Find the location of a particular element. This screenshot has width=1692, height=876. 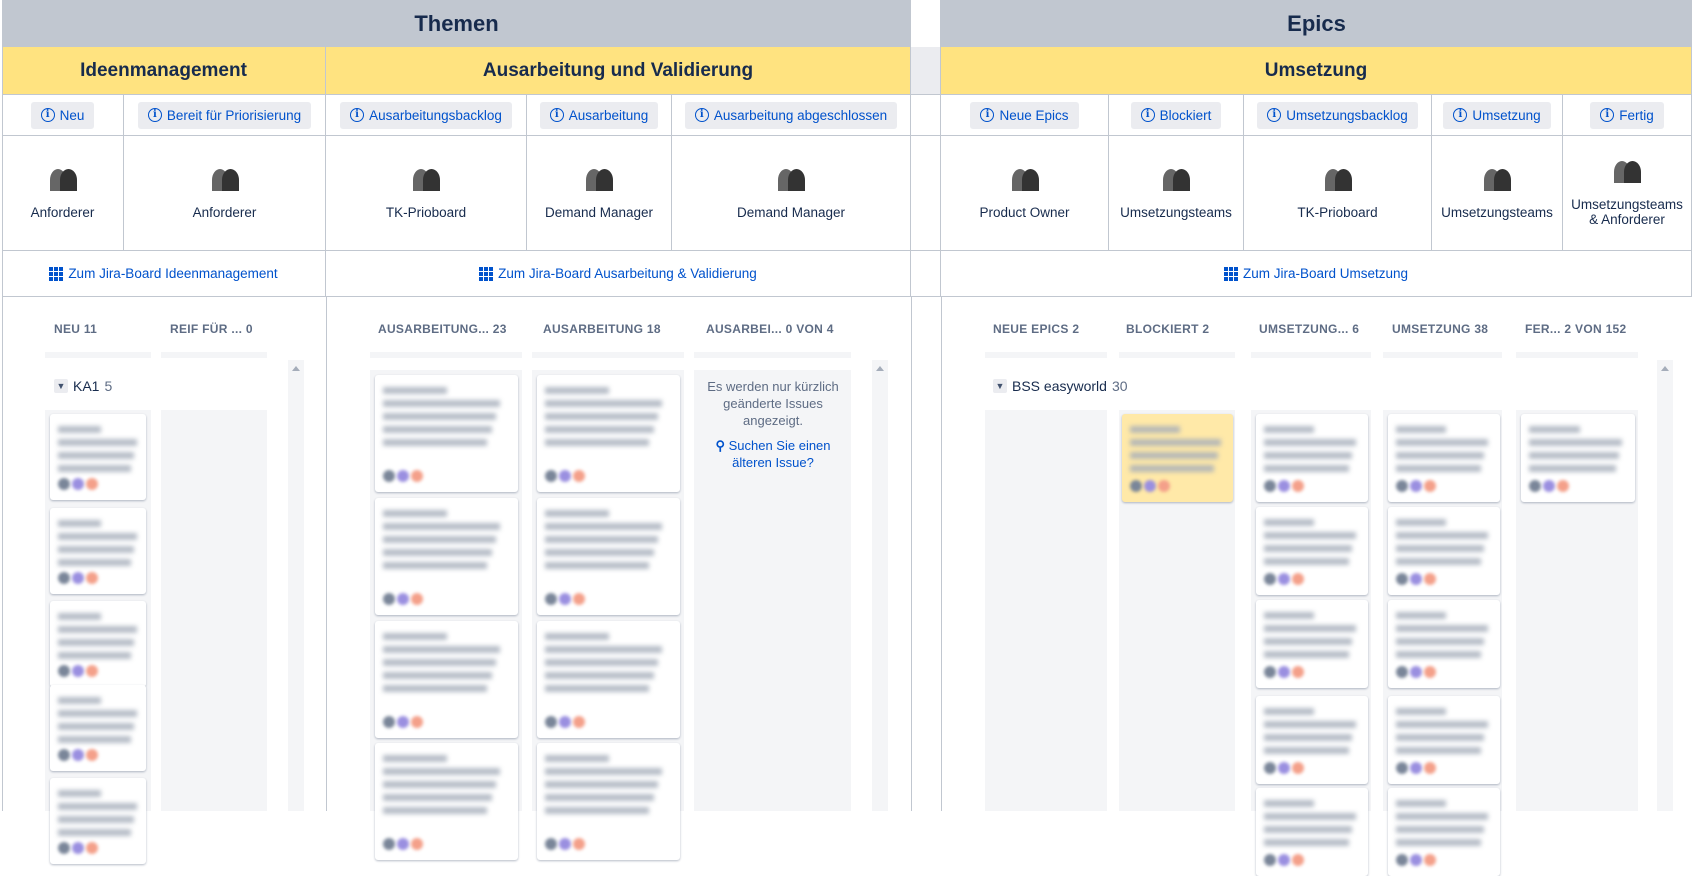

status-info-button: i Neue Epics is located at coordinates (1024, 115).